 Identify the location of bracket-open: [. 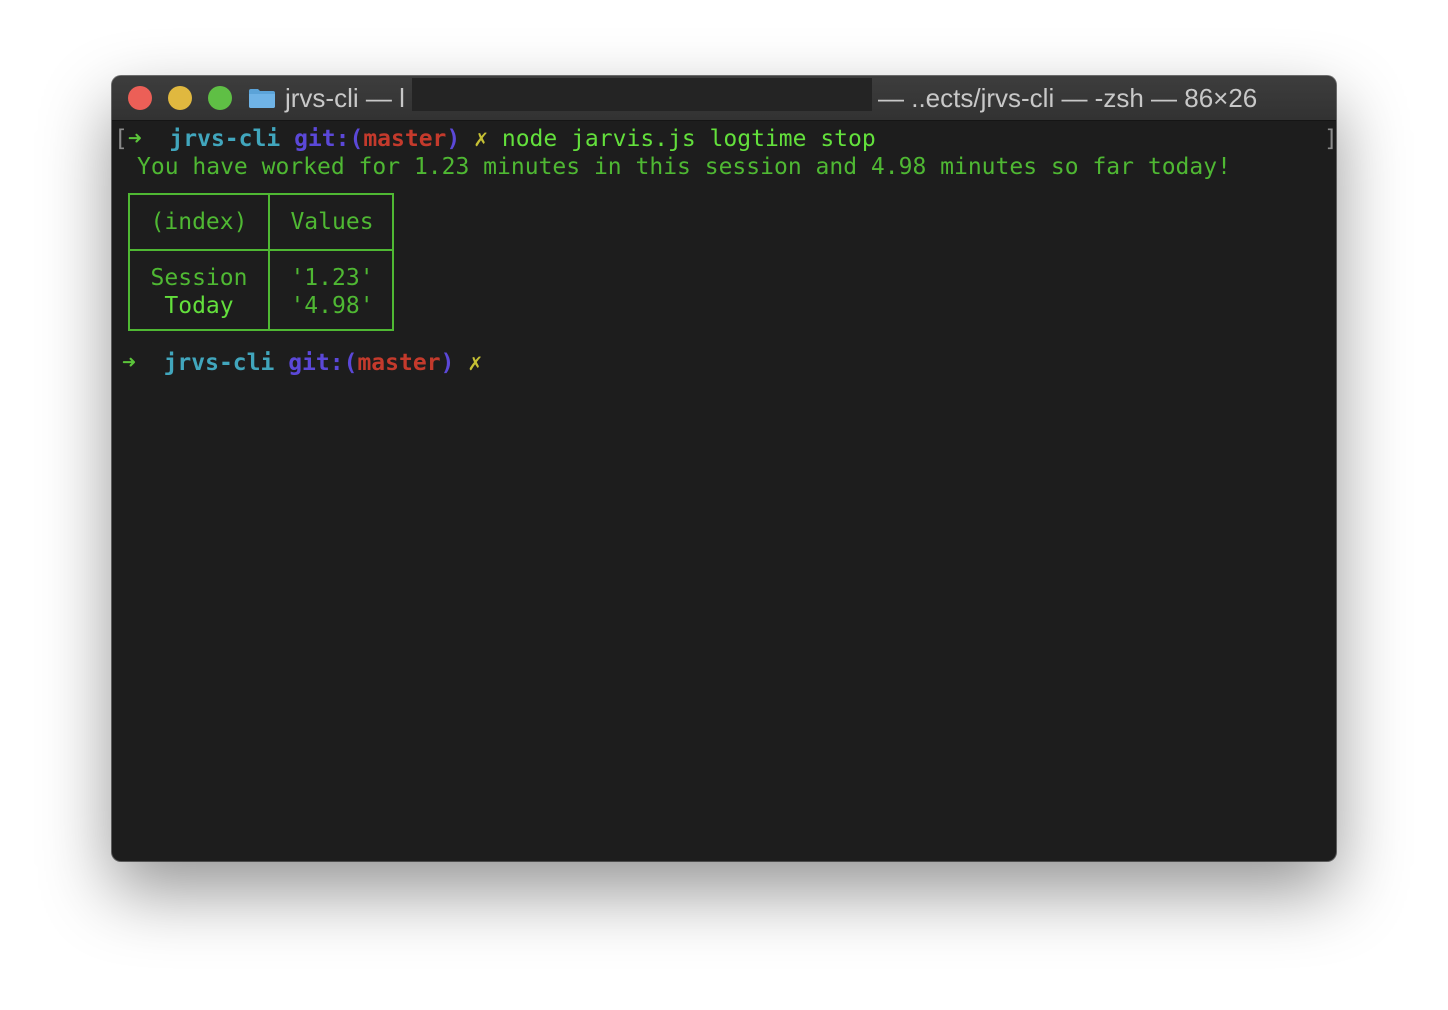
(121, 139).